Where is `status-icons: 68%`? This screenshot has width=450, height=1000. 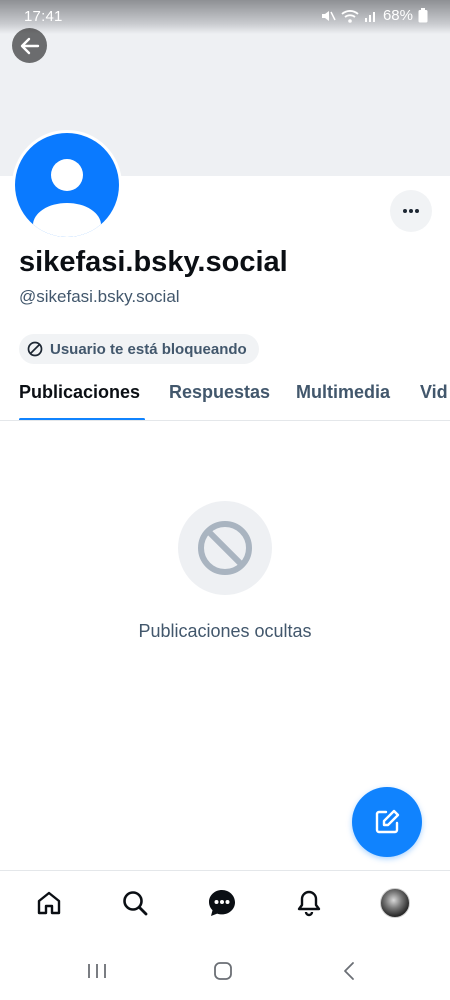 status-icons: 68% is located at coordinates (374, 15).